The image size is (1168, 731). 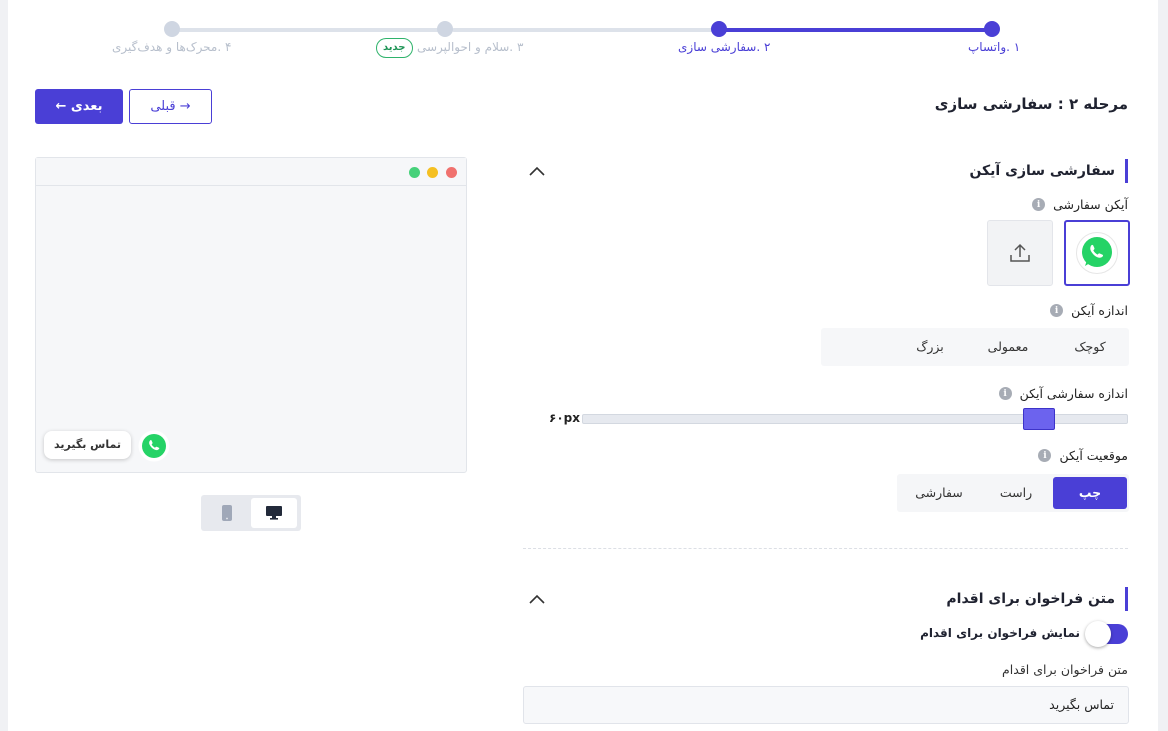 What do you see at coordinates (1090, 204) in the screenshot?
I see `custom-icon-label-text: آیکن سفارشی` at bounding box center [1090, 204].